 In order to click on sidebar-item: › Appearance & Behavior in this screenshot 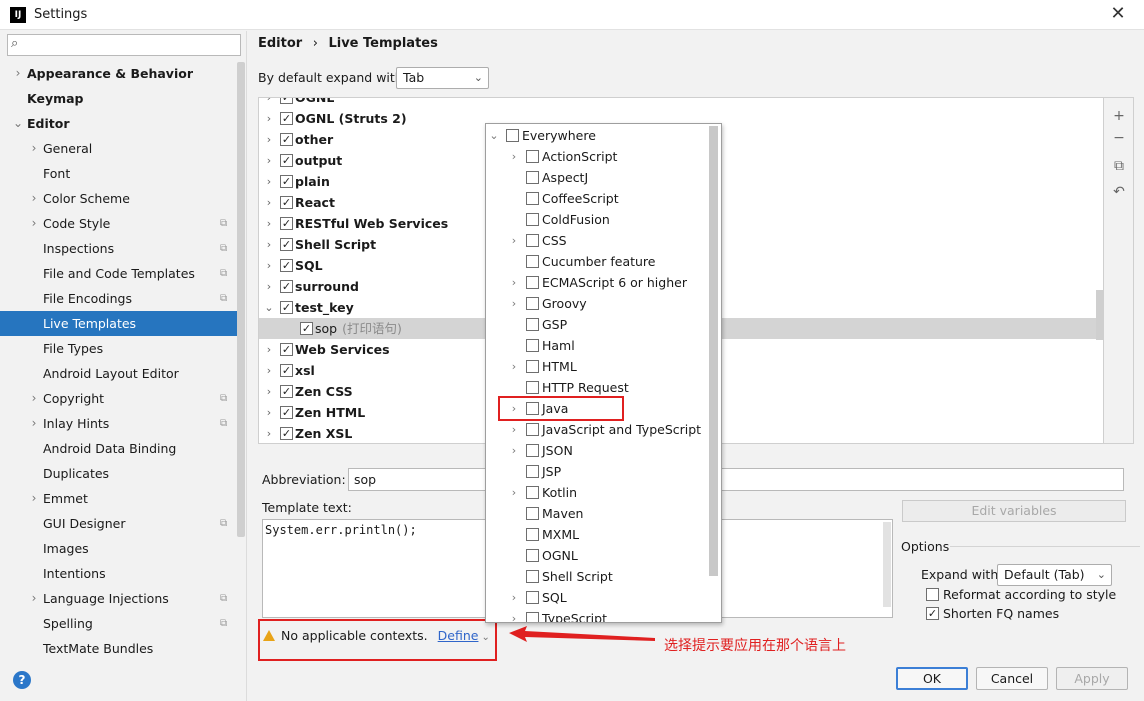, I will do `click(118, 73)`.